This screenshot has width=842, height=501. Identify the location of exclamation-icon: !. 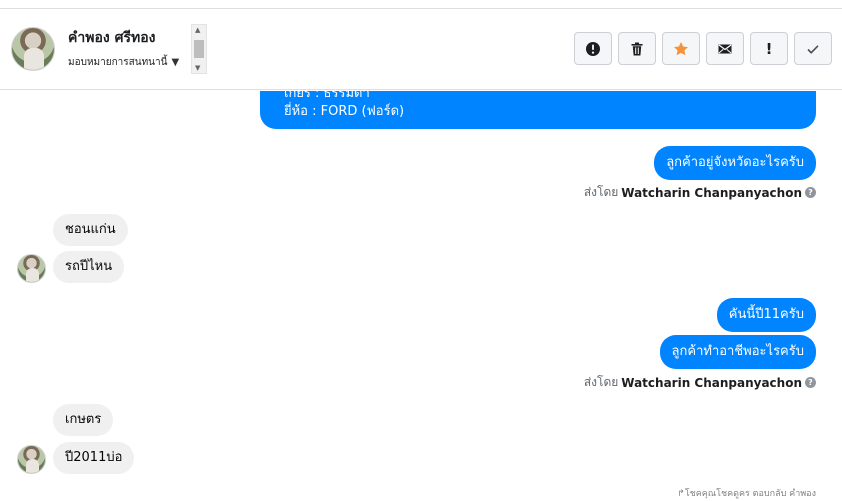
(769, 48).